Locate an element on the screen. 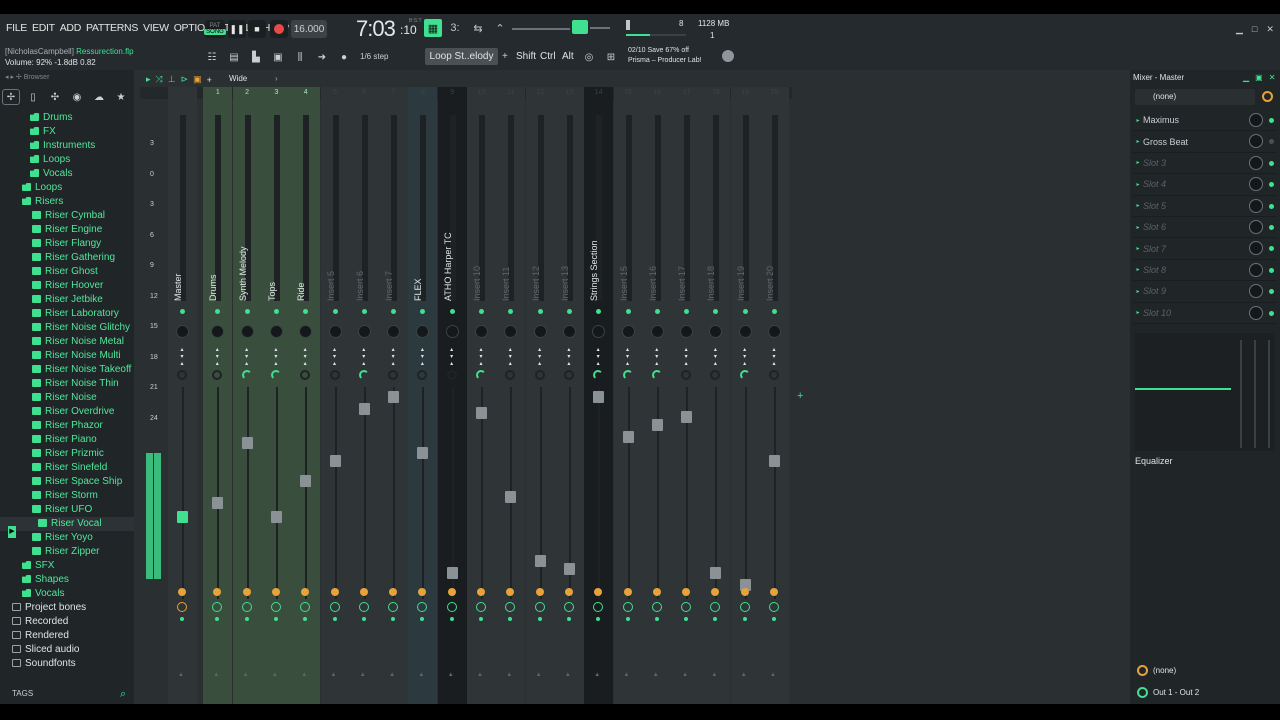 This screenshot has width=1280, height=720. browser-file: Riser UFO is located at coordinates (67, 510).